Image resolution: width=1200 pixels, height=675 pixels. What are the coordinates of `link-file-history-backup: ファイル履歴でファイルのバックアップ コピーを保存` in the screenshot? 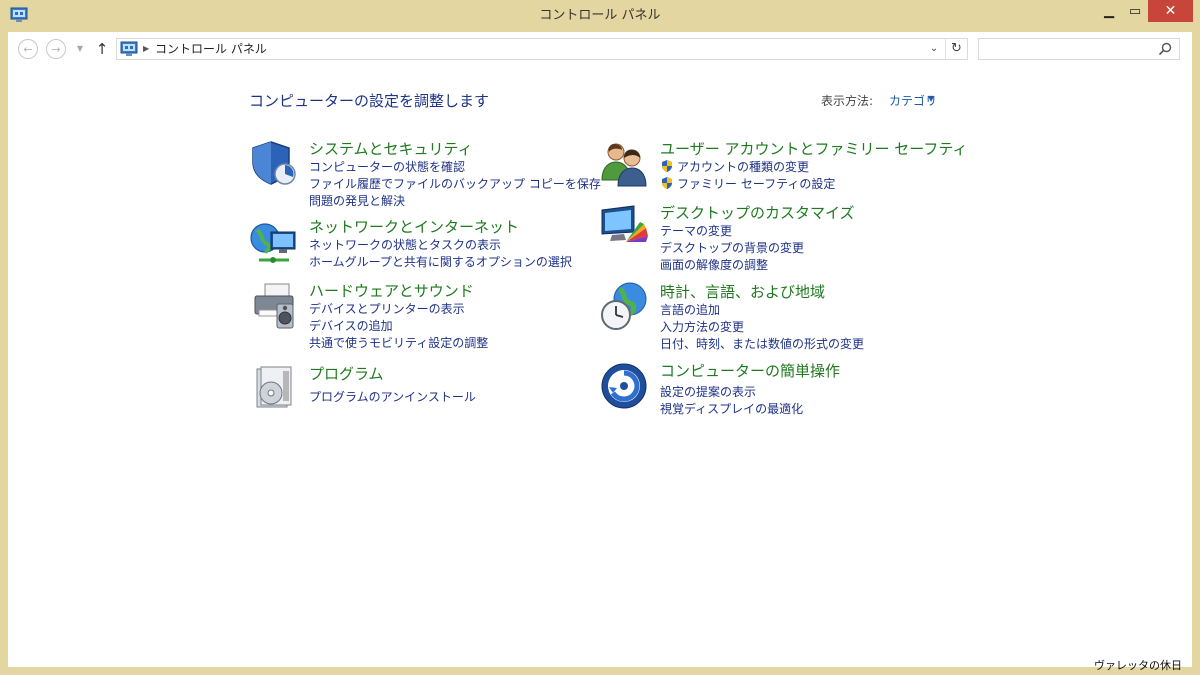 It's located at (455, 183).